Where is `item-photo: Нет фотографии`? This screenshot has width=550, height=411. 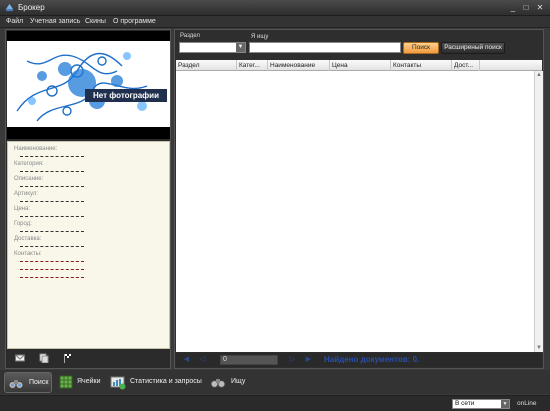
item-photo: Нет фотографии is located at coordinates (88, 85).